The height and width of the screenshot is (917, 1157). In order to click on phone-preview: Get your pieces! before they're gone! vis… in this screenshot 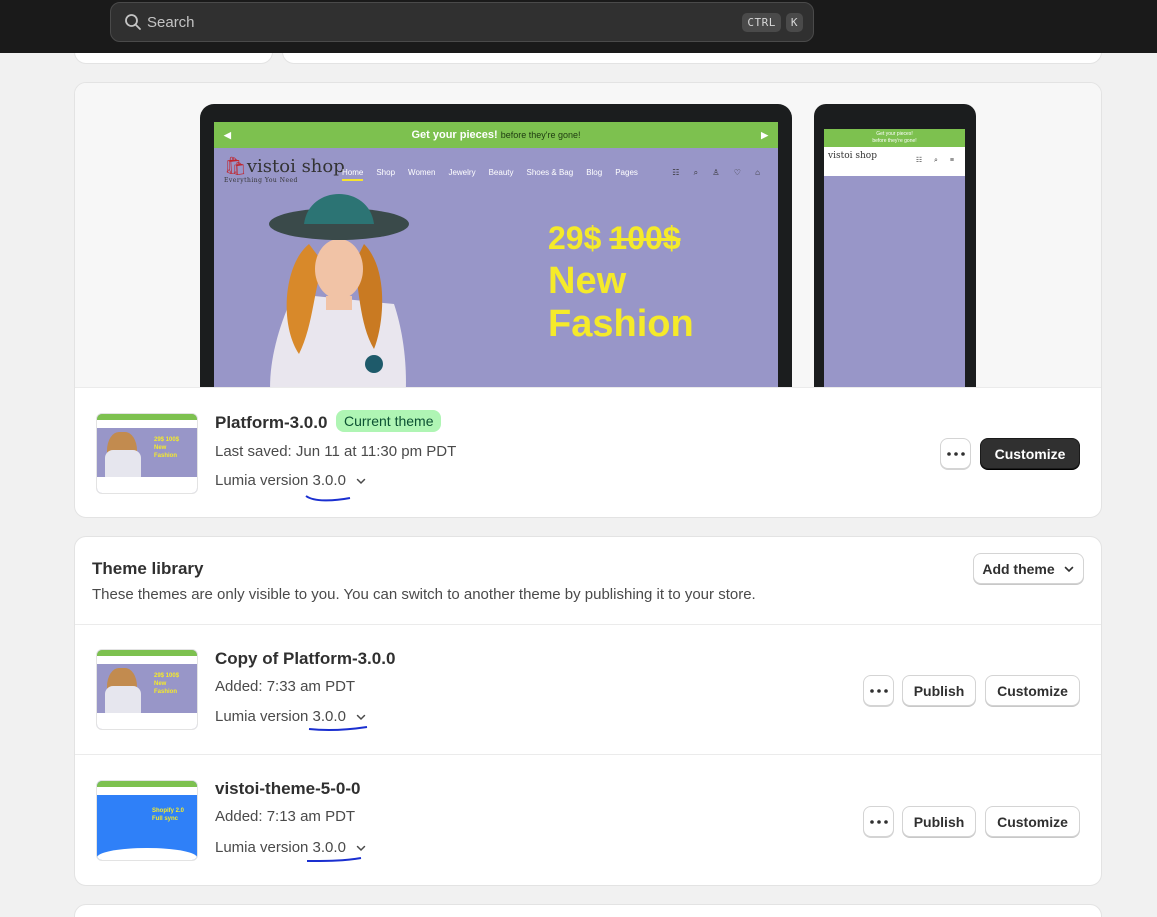, I will do `click(895, 245)`.